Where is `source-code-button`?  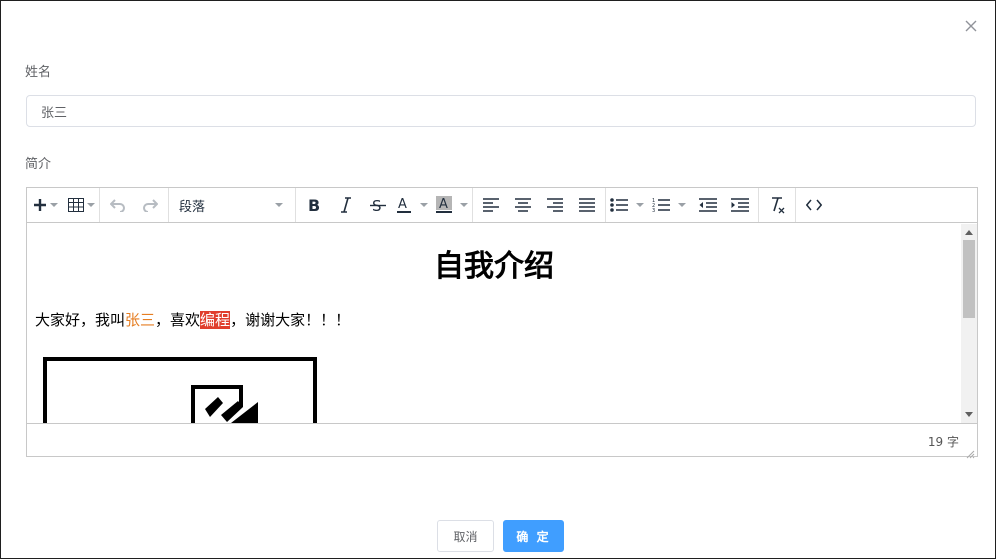 source-code-button is located at coordinates (814, 205).